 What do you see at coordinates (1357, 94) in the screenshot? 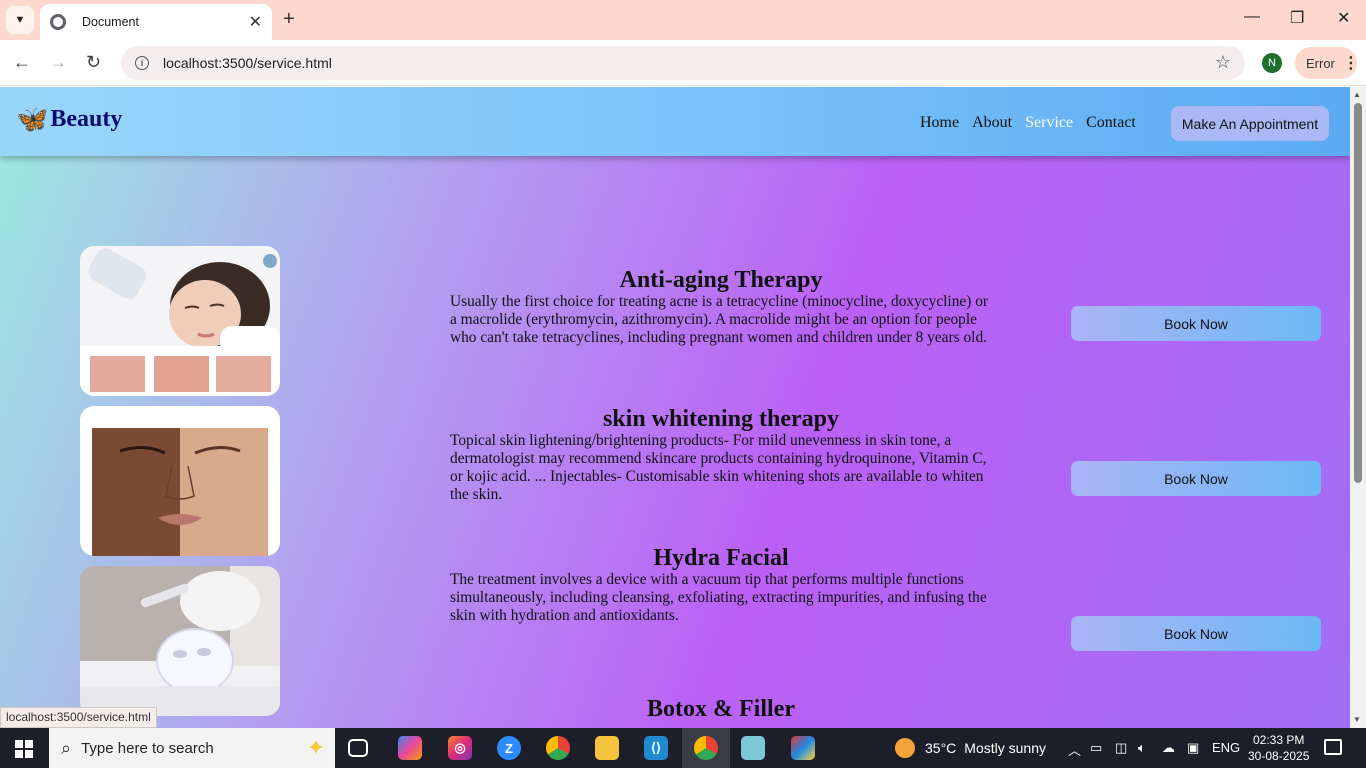
I see `scroll-up-icon: ▲` at bounding box center [1357, 94].